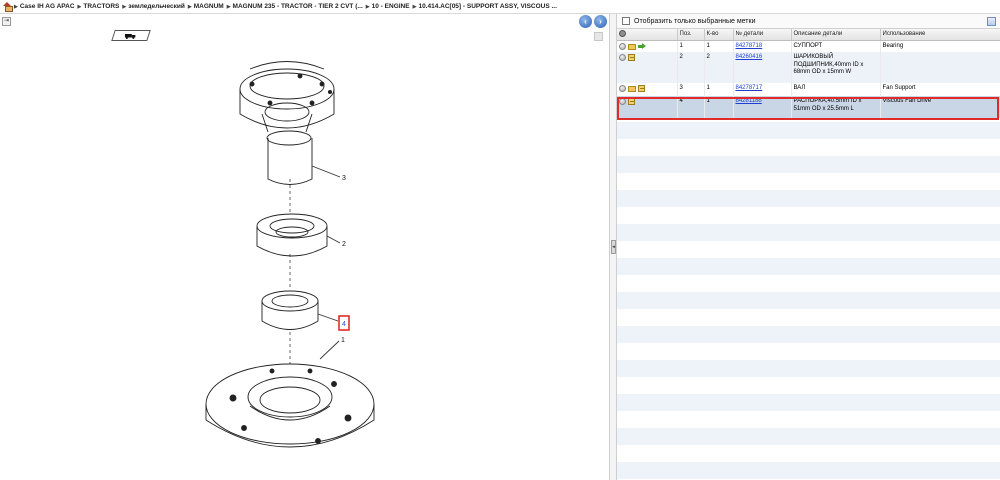 This screenshot has height=480, width=1000. I want to click on splitter-grip-icon: ◂, so click(613, 247).